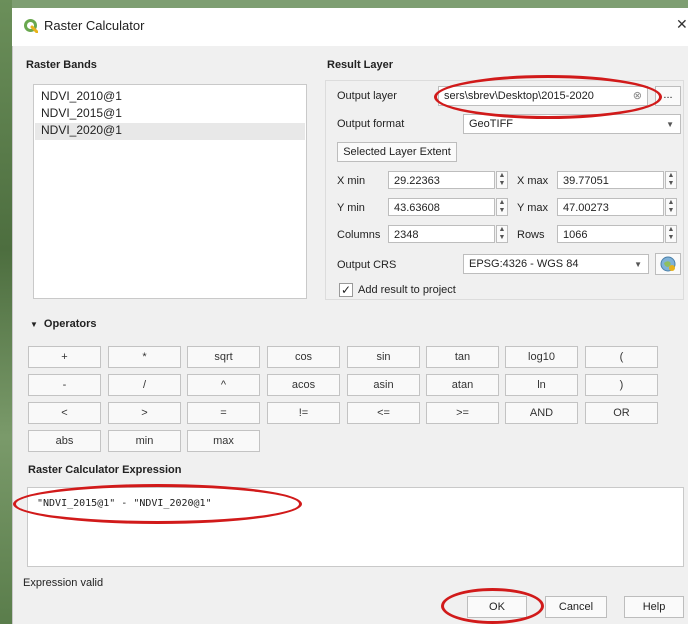  What do you see at coordinates (462, 385) in the screenshot?
I see `operator-button: atan` at bounding box center [462, 385].